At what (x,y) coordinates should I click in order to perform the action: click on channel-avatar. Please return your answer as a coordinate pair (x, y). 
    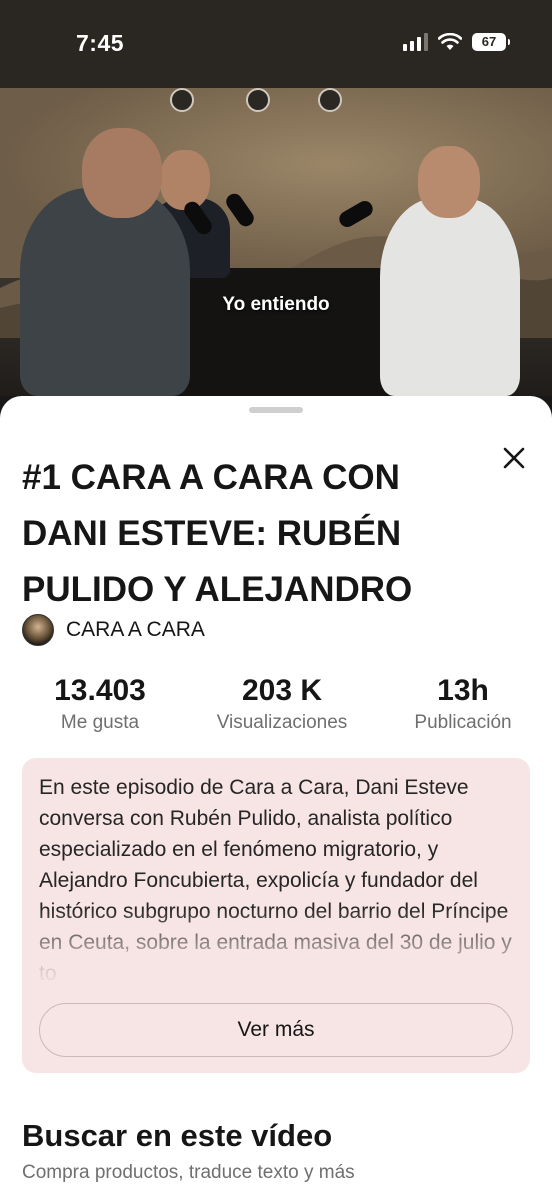
    Looking at the image, I should click on (38, 630).